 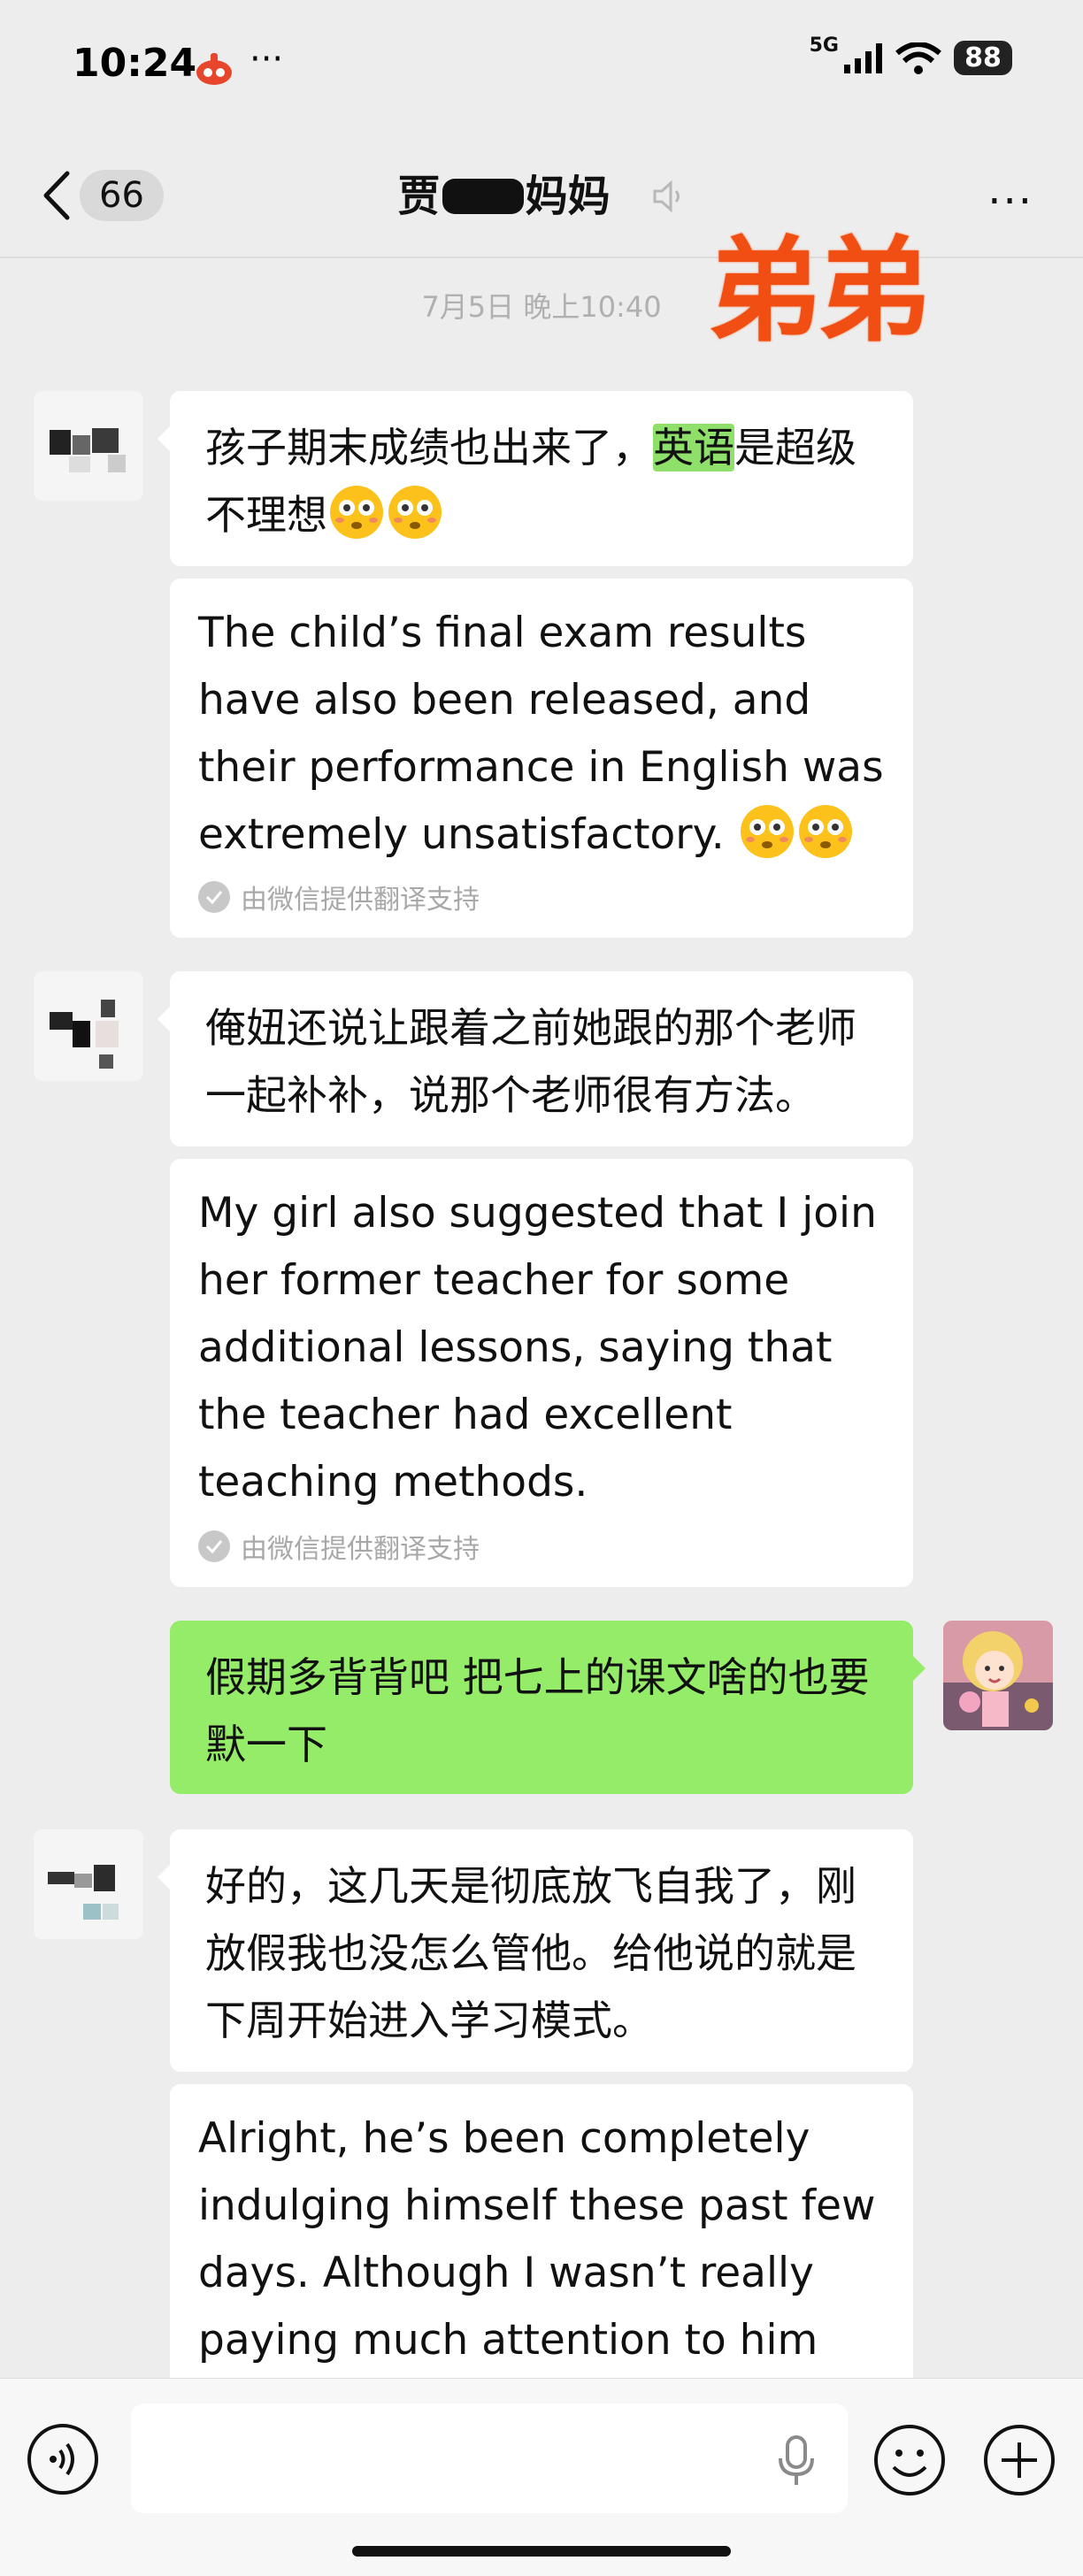 I want to click on message-bubble: 俺妞还说让跟着之前她跟的那个老师一起补补，说那个老师很有方法。, so click(x=535, y=1058).